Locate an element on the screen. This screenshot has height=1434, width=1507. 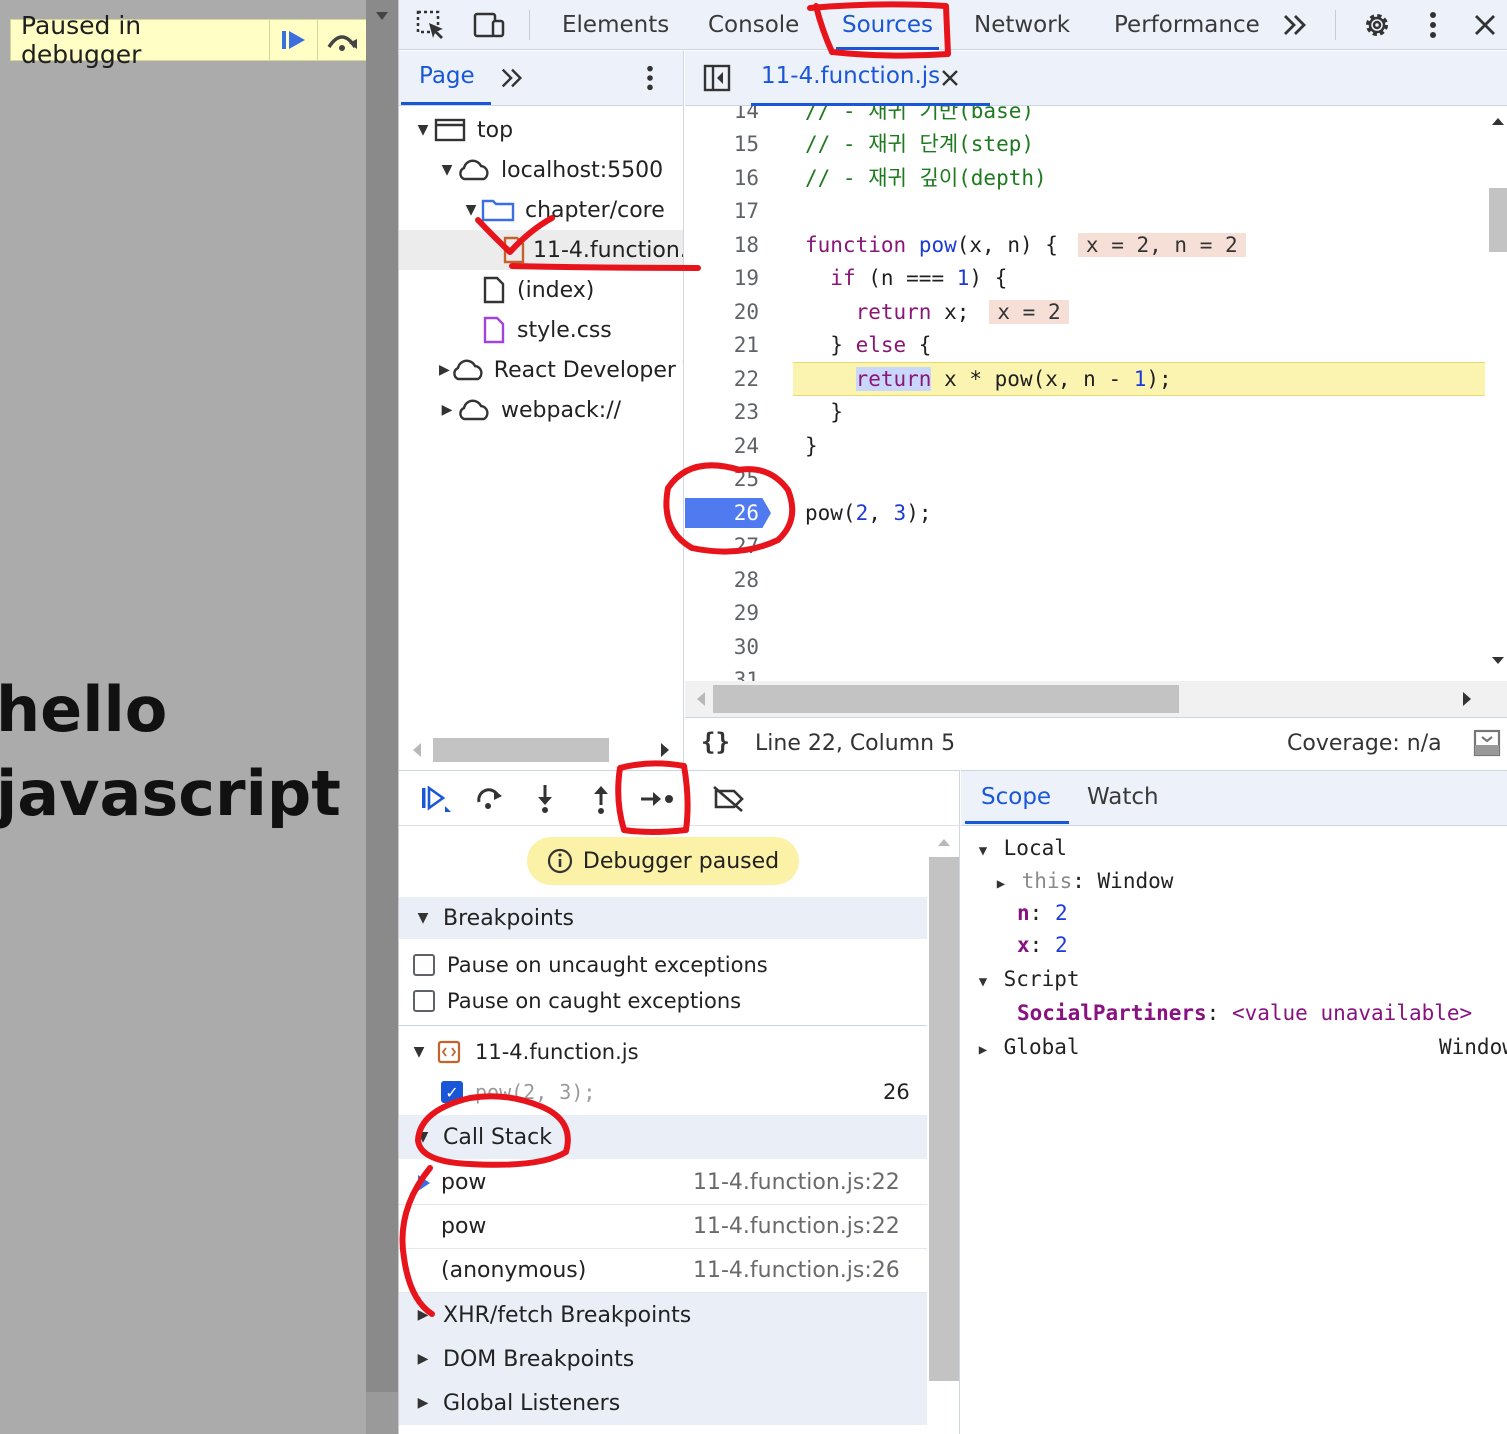
breakpoint-enabled-checkbox: ✓ is located at coordinates (452, 1092).